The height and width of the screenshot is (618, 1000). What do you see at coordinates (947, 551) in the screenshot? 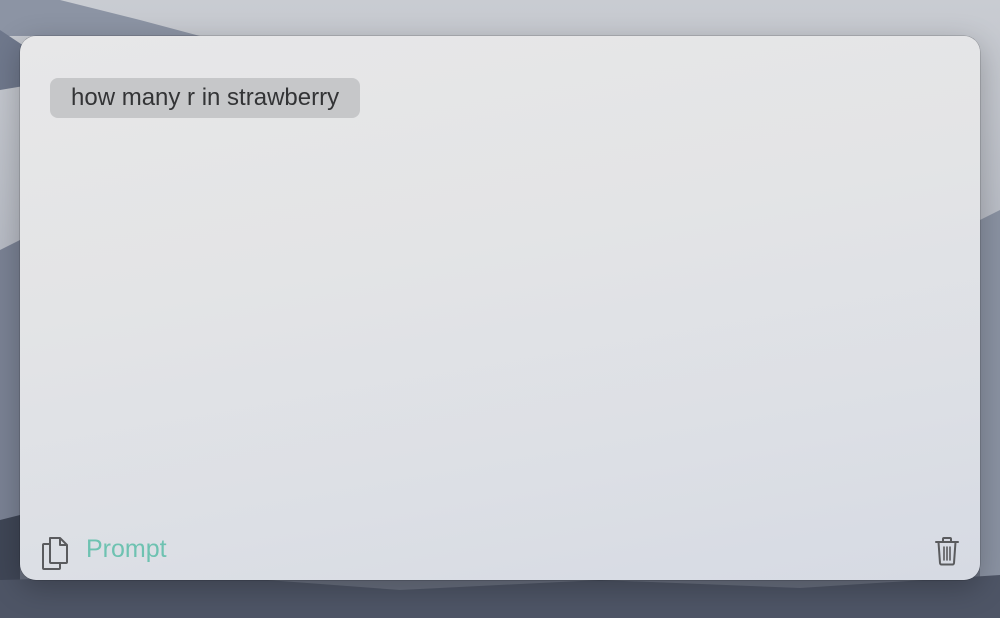
I see `trash-icon` at bounding box center [947, 551].